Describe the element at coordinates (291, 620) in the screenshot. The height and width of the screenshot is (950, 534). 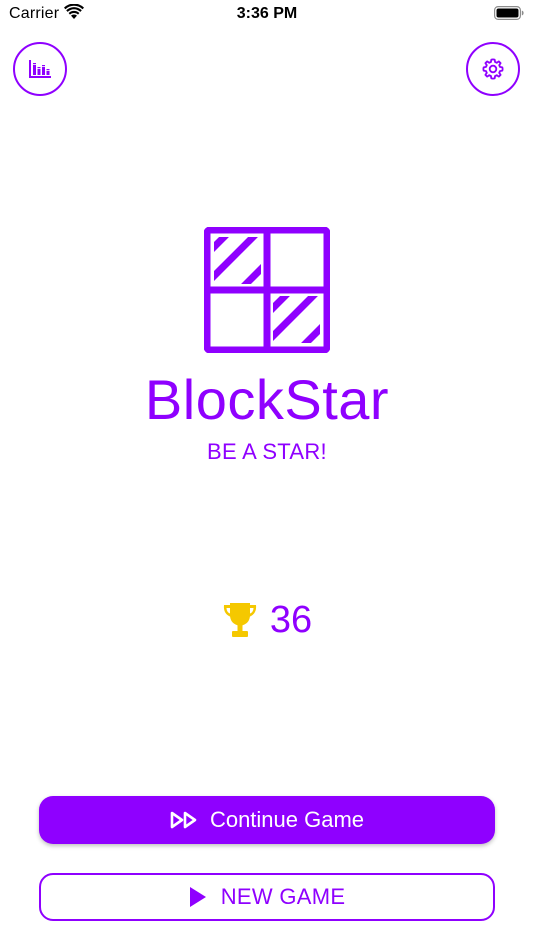
I see `best-score-value: 36` at that location.